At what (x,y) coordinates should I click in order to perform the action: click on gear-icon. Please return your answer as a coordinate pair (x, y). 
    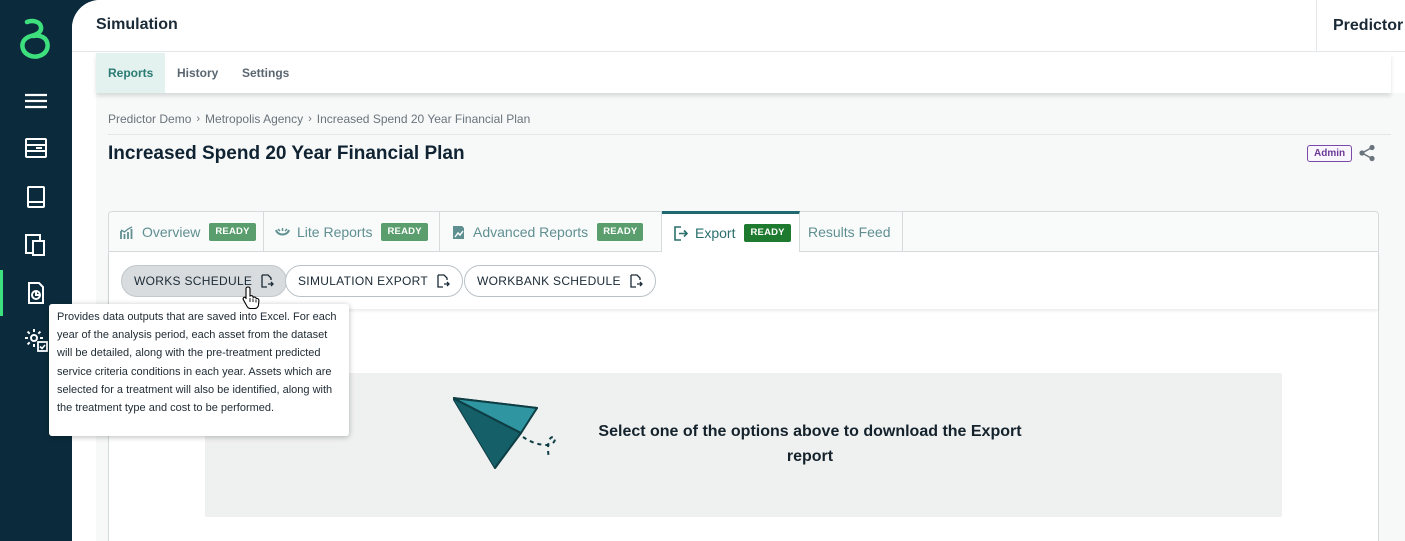
    Looking at the image, I should click on (36, 340).